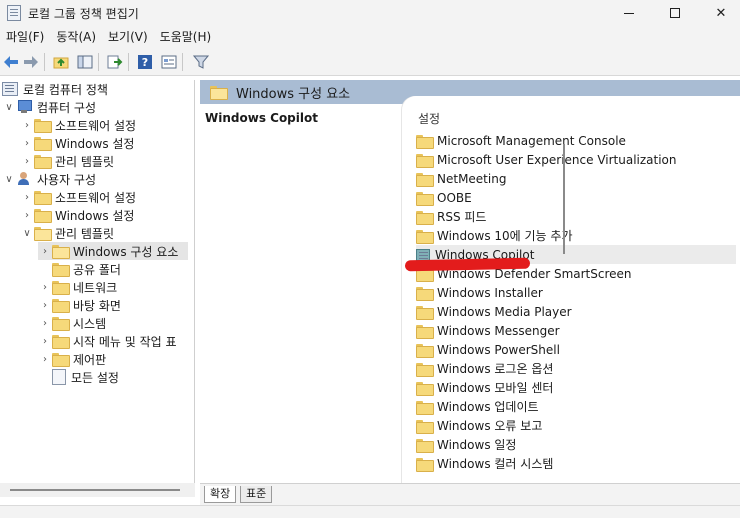  I want to click on all-settings-icon, so click(59, 377).